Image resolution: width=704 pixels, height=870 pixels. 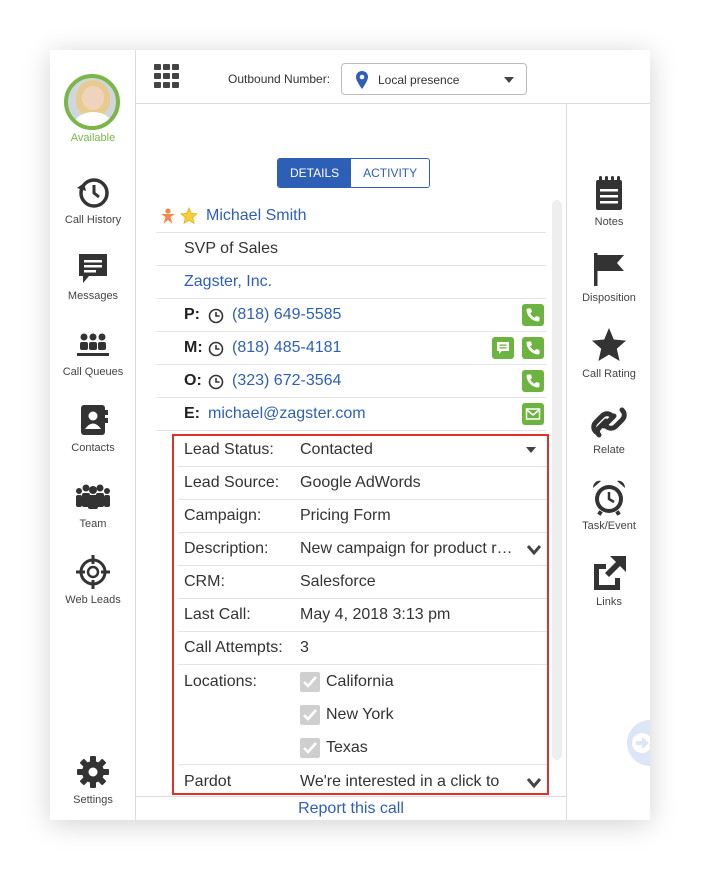 I want to click on gear-icon, so click(x=93, y=772).